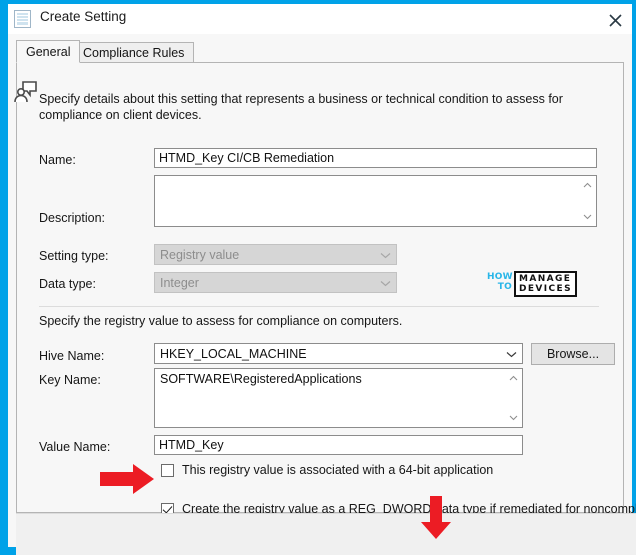  What do you see at coordinates (167, 470) in the screenshot?
I see `checkbox-64bit-box` at bounding box center [167, 470].